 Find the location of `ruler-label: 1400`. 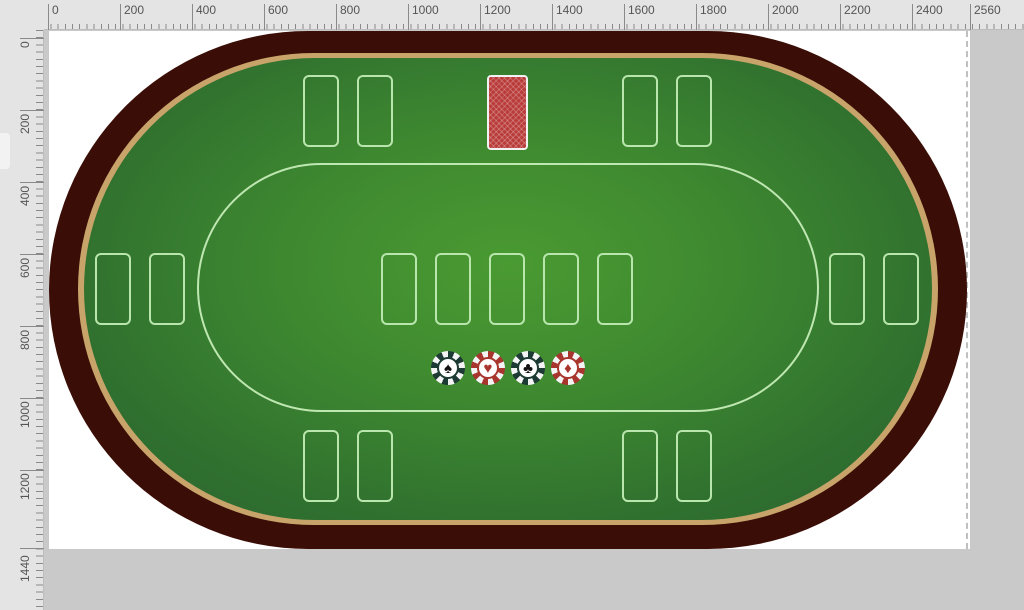

ruler-label: 1400 is located at coordinates (569, 10).